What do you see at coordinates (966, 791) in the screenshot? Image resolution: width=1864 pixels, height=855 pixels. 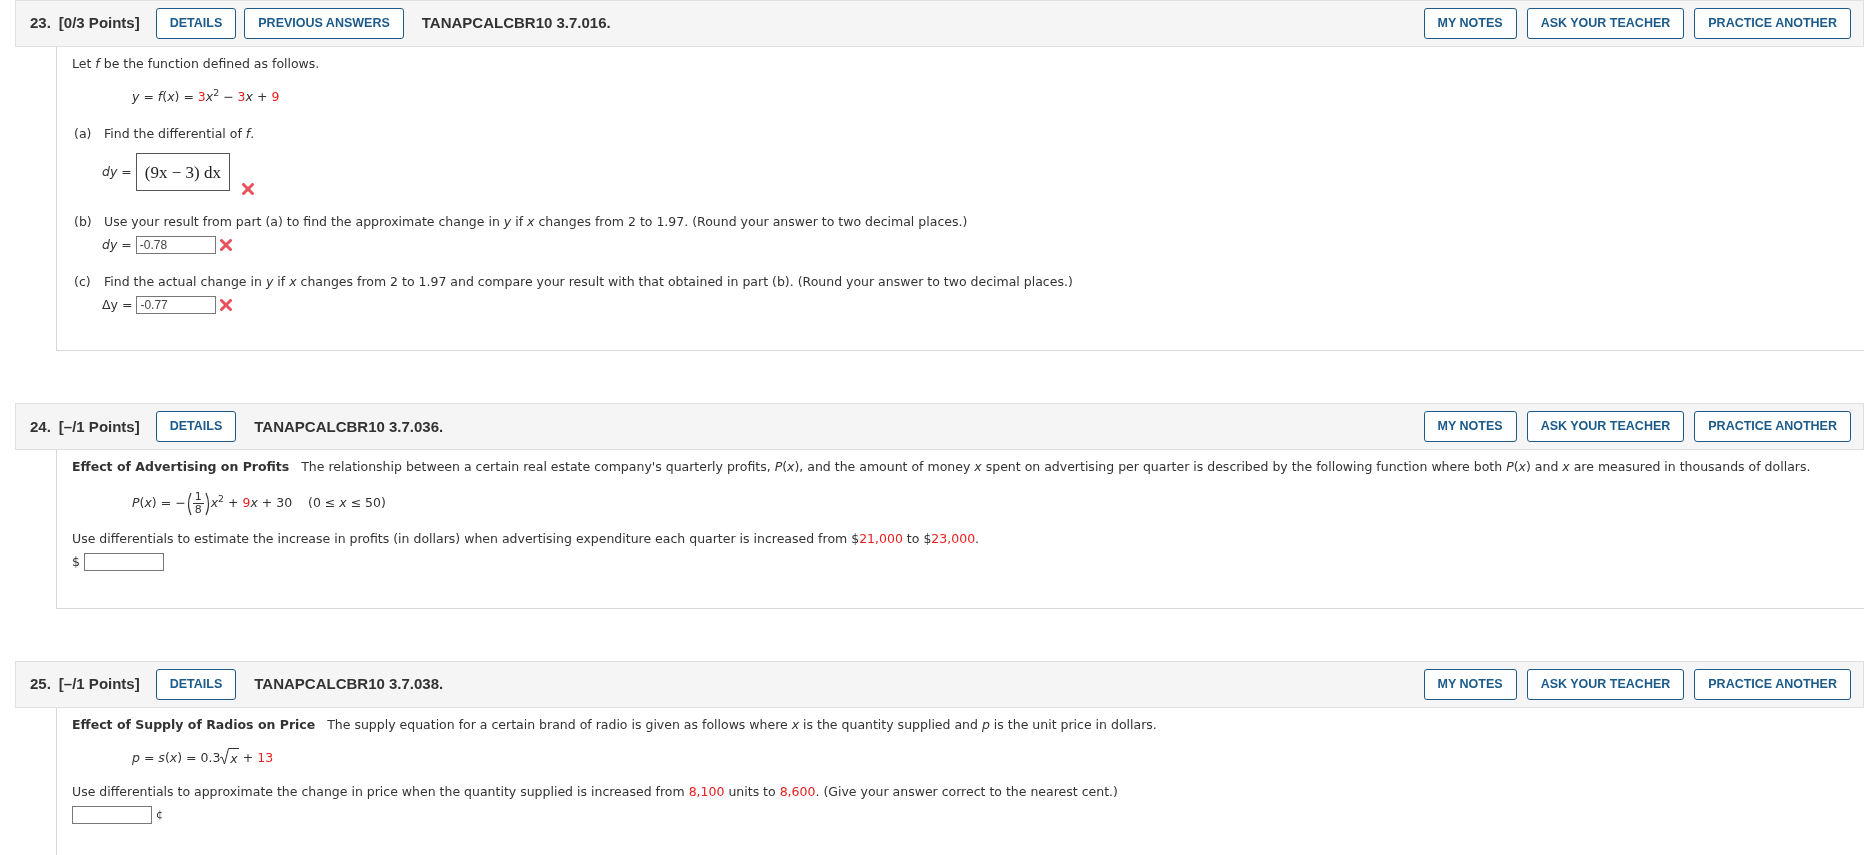 I see `formula-text: . (Give your answer correct to the nearest cent.)` at bounding box center [966, 791].